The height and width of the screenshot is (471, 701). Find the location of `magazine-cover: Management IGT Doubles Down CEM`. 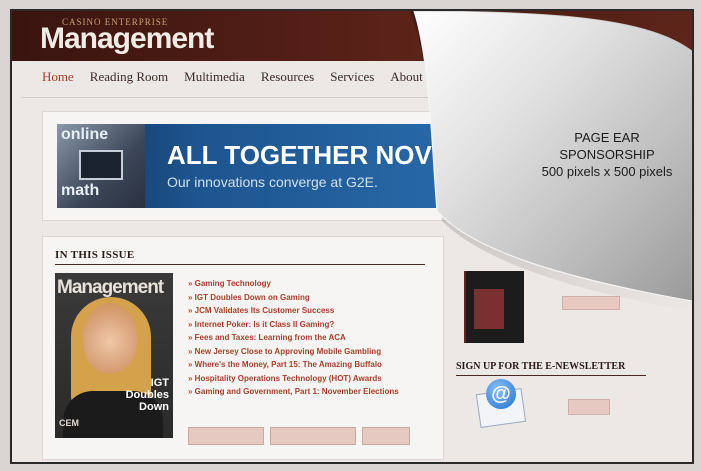

magazine-cover: Management IGT Doubles Down CEM is located at coordinates (114, 355).